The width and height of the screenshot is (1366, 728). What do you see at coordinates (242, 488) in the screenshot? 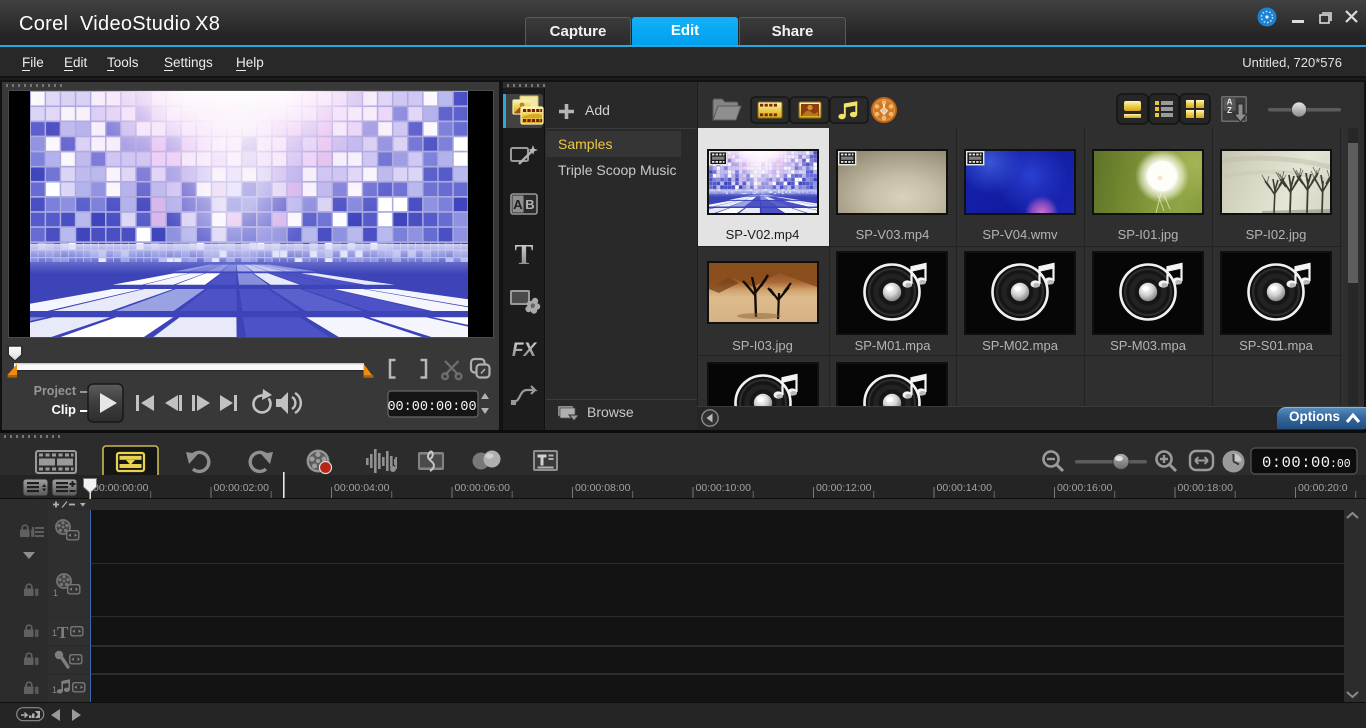
I see `svg-text: 00:00:02:00` at bounding box center [242, 488].